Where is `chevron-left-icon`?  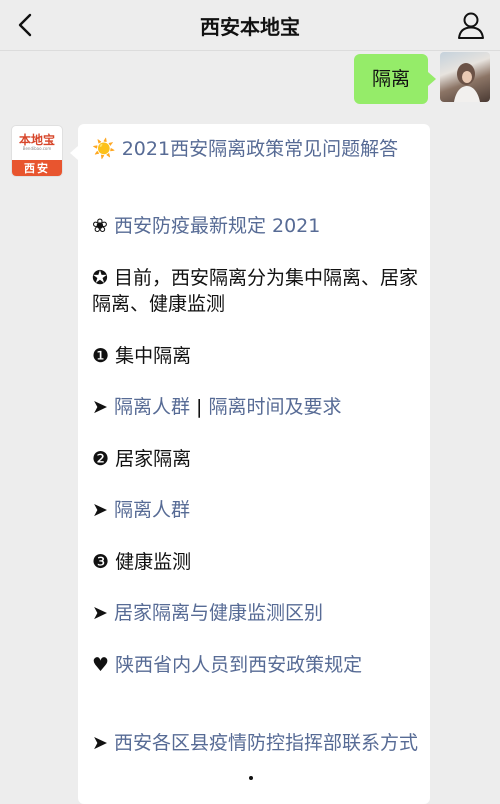 chevron-left-icon is located at coordinates (26, 25).